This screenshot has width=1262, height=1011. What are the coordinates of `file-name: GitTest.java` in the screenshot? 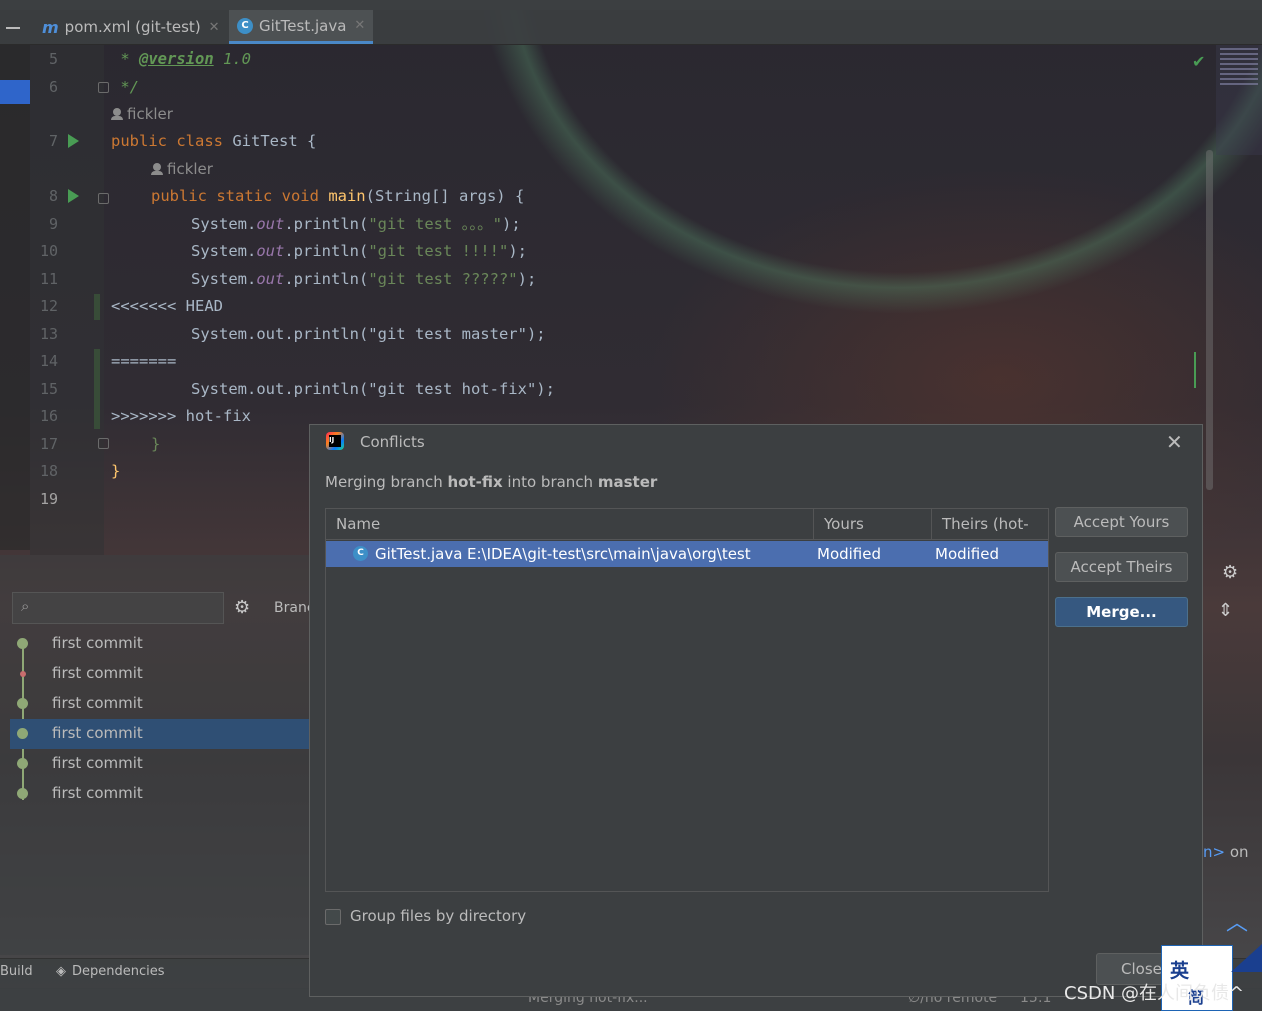 It's located at (419, 554).